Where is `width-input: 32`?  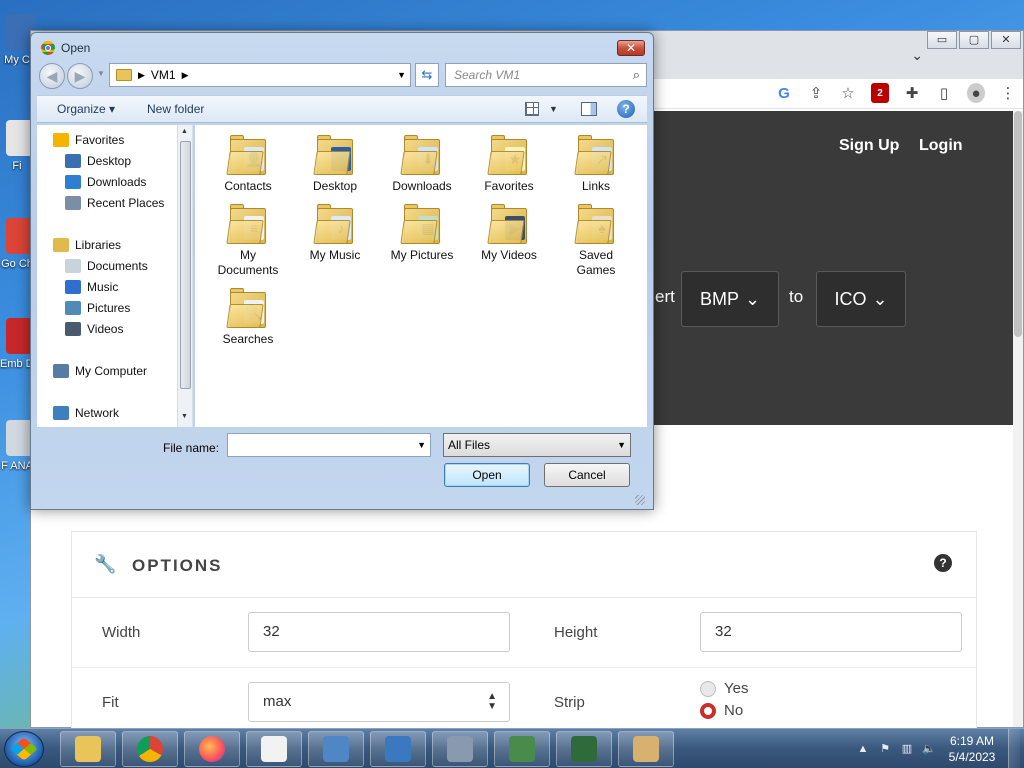
width-input: 32 is located at coordinates (379, 632).